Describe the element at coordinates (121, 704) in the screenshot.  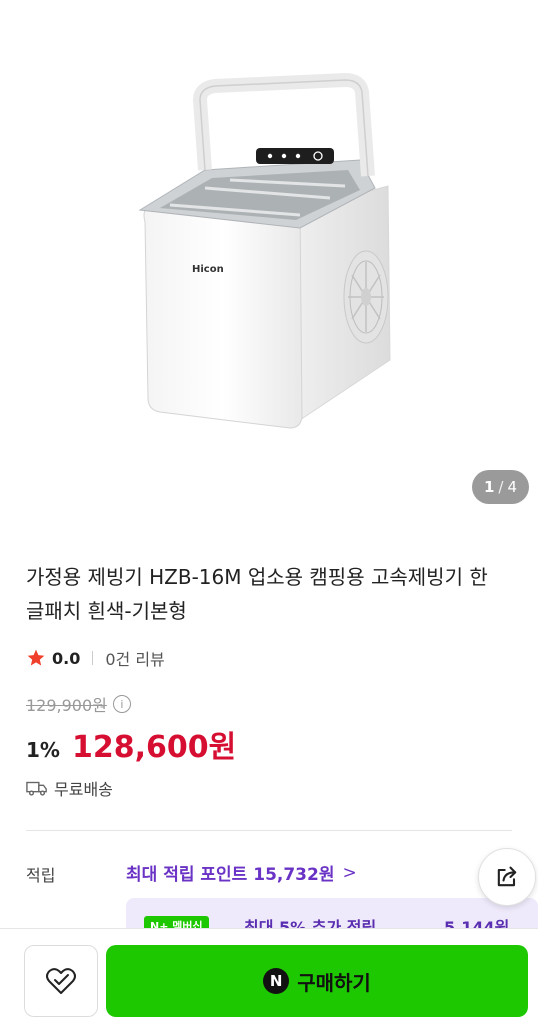
I see `info-icon: i` at that location.